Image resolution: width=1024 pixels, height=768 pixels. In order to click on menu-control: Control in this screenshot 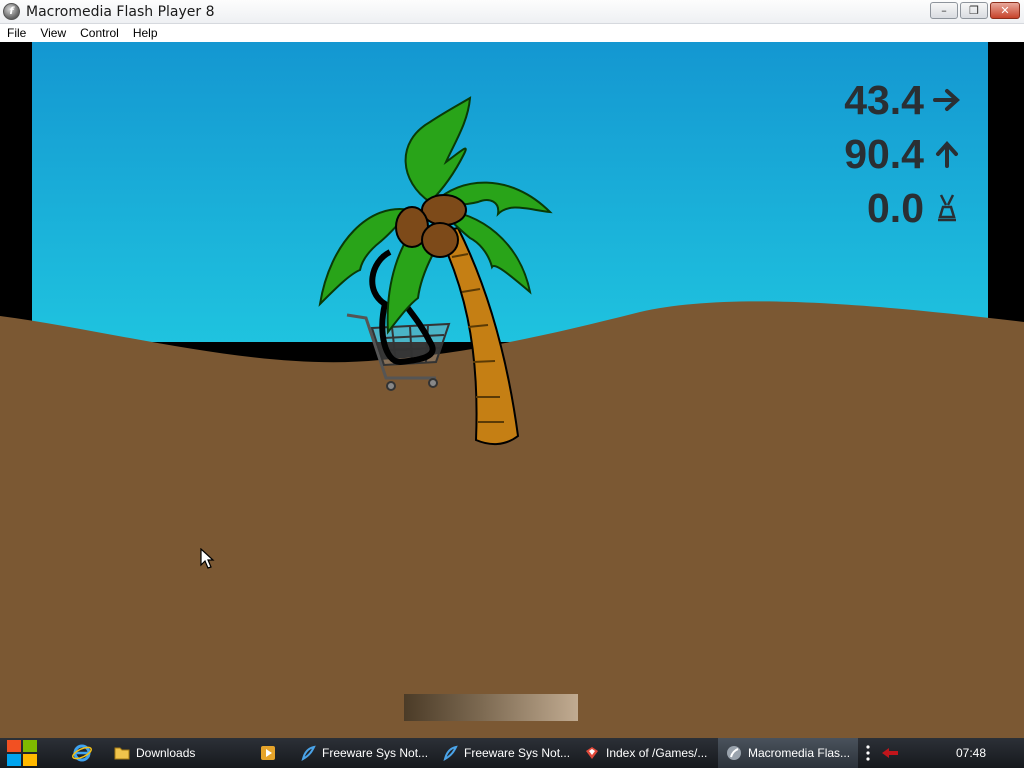, I will do `click(99, 33)`.